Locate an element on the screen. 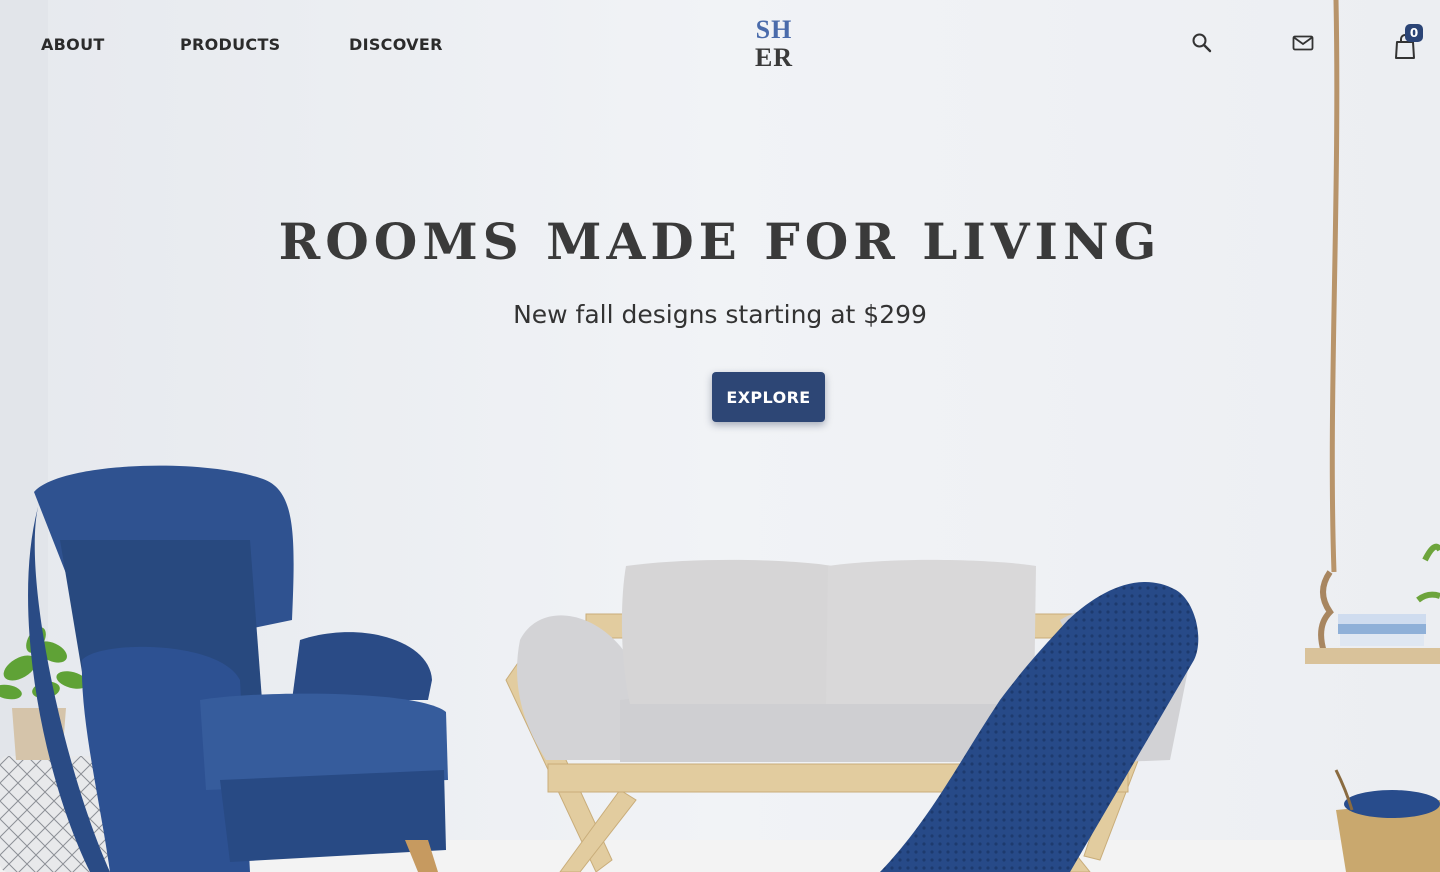  cart-count-badge: 0 is located at coordinates (1414, 33).